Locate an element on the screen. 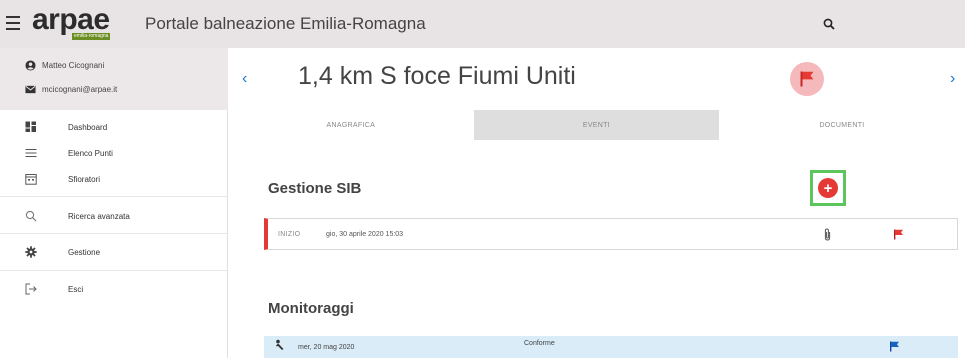 This screenshot has width=965, height=358. app-title: Portale balneazione Emilia-Romagna is located at coordinates (285, 23).